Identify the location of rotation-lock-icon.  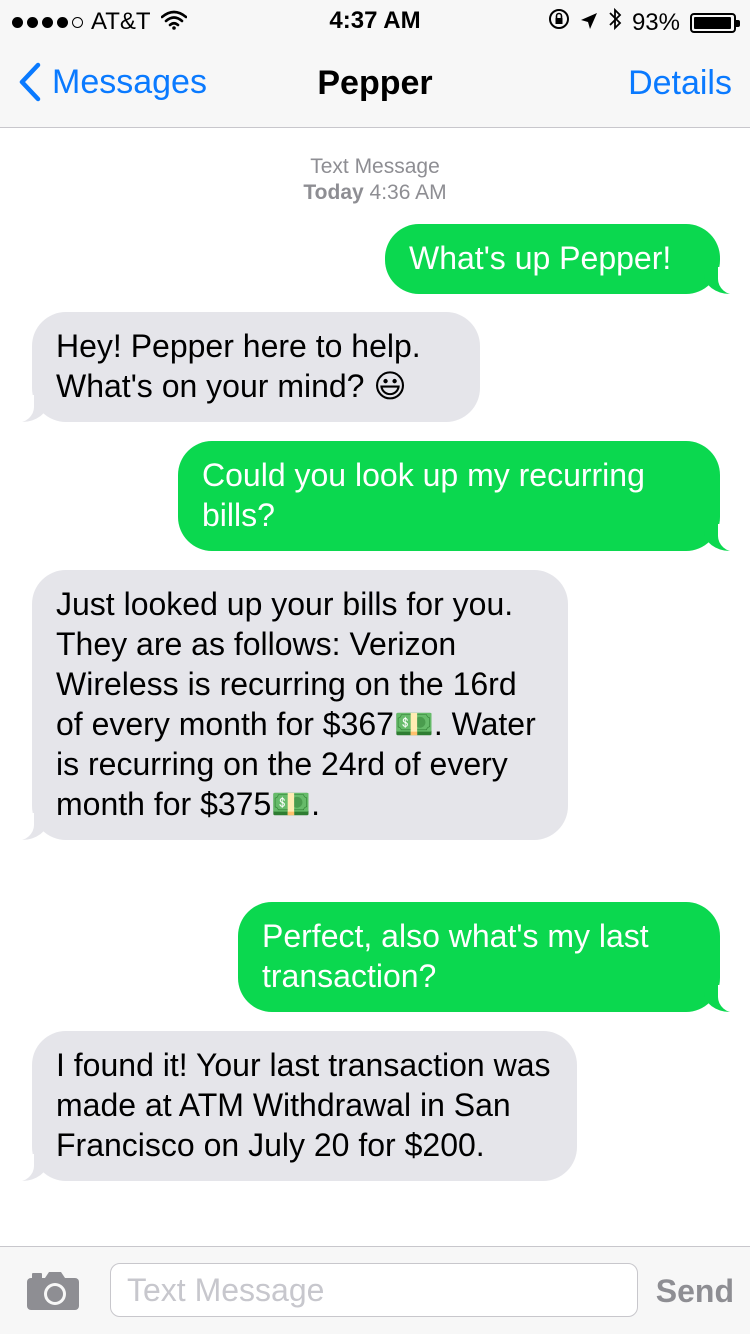
(559, 22).